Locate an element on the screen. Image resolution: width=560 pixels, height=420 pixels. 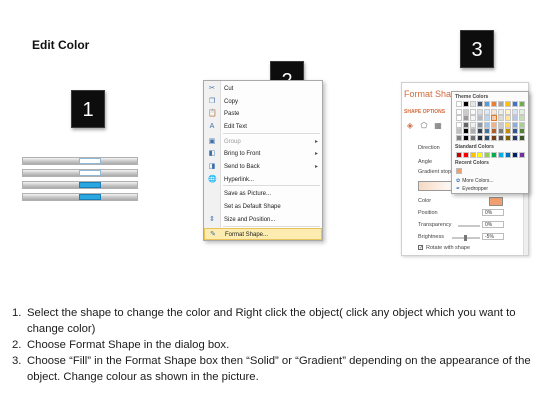
menu-item-bring-to-front: ◧ Bring to Front ▸ is located at coordinates (263, 154).